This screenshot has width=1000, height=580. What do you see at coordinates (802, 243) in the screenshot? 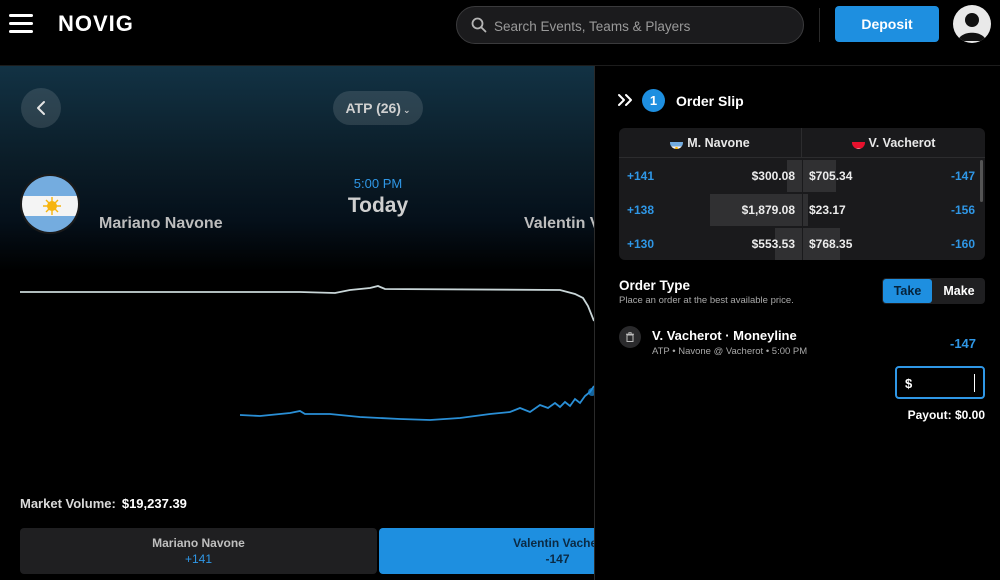
I see `order-book-row: +130 $553.53 $768.35 -160` at bounding box center [802, 243].